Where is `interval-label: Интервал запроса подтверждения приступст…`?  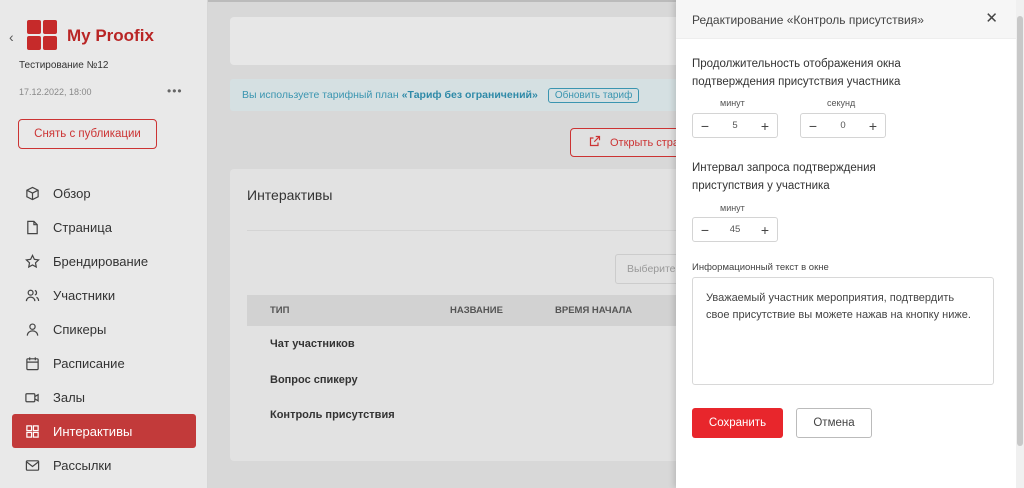
interval-label: Интервал запроса подтверждения приступст… is located at coordinates (784, 177).